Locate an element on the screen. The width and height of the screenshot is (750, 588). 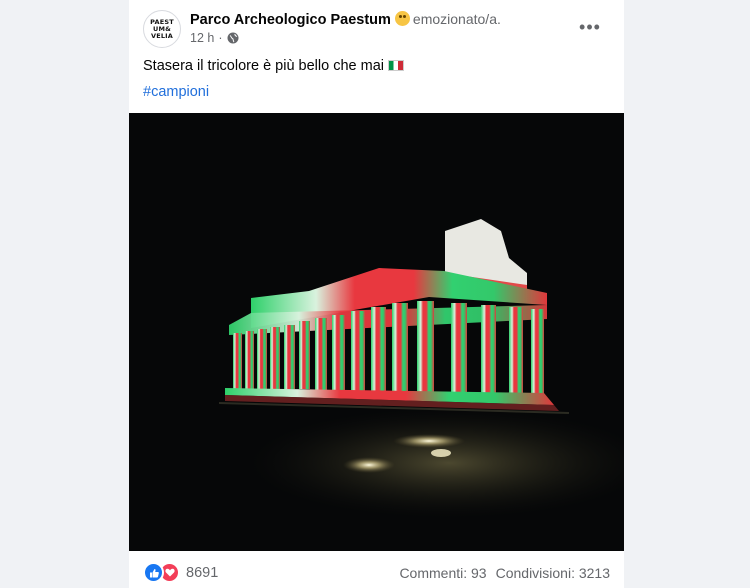
shares-count: Condivisioni: 3213 is located at coordinates (553, 573).